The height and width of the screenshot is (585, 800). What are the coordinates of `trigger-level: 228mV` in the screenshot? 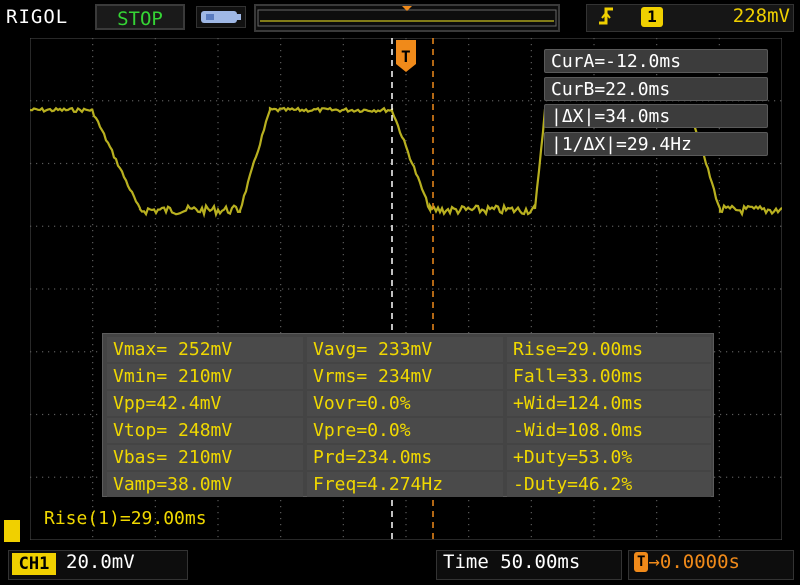 It's located at (761, 16).